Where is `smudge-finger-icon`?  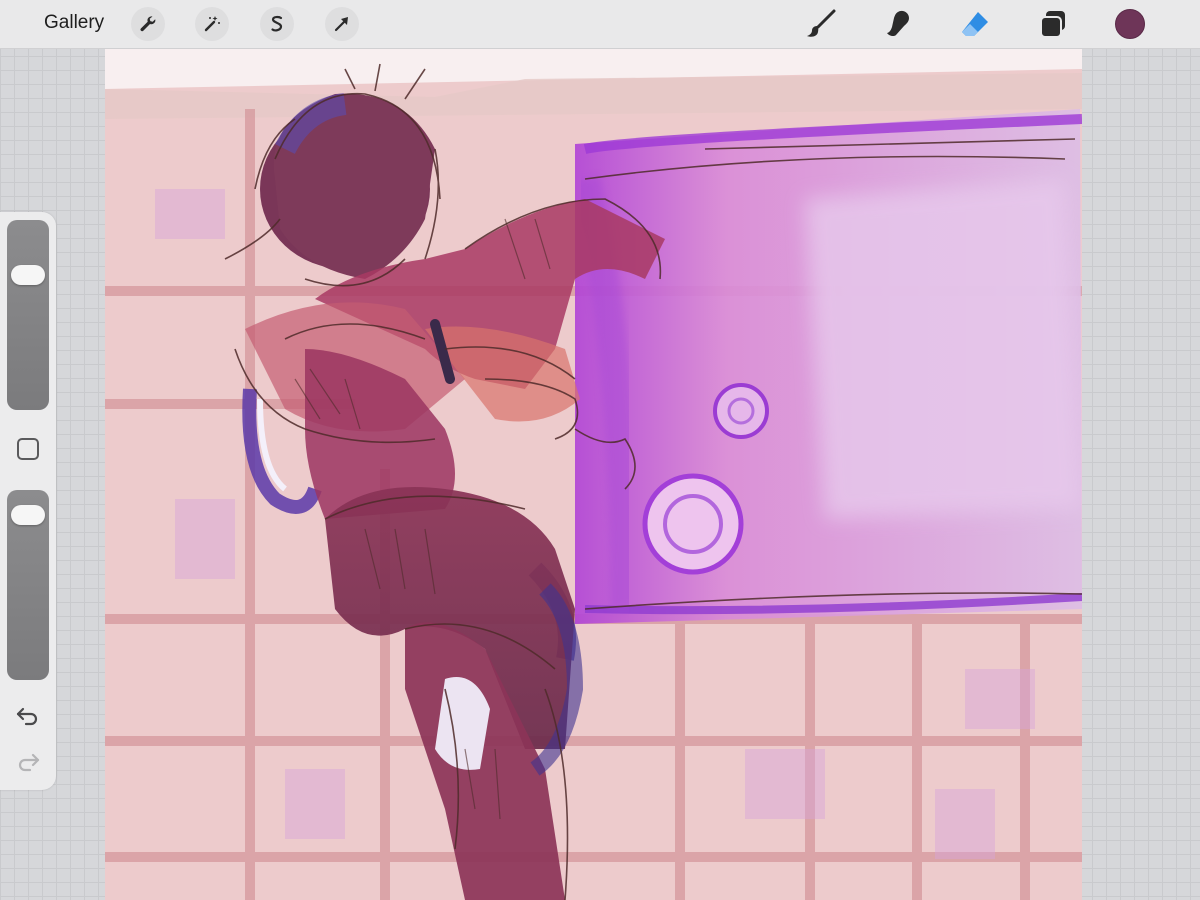
smudge-finger-icon is located at coordinates (898, 23).